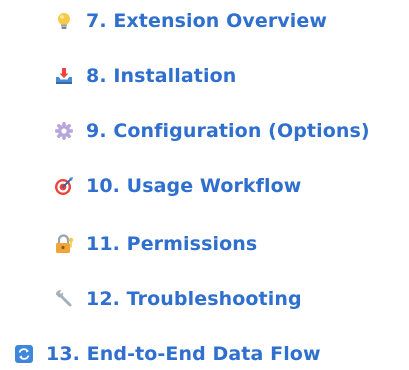 The height and width of the screenshot is (370, 409). I want to click on toc-item-label: 10. Usage Workflow, so click(194, 186).